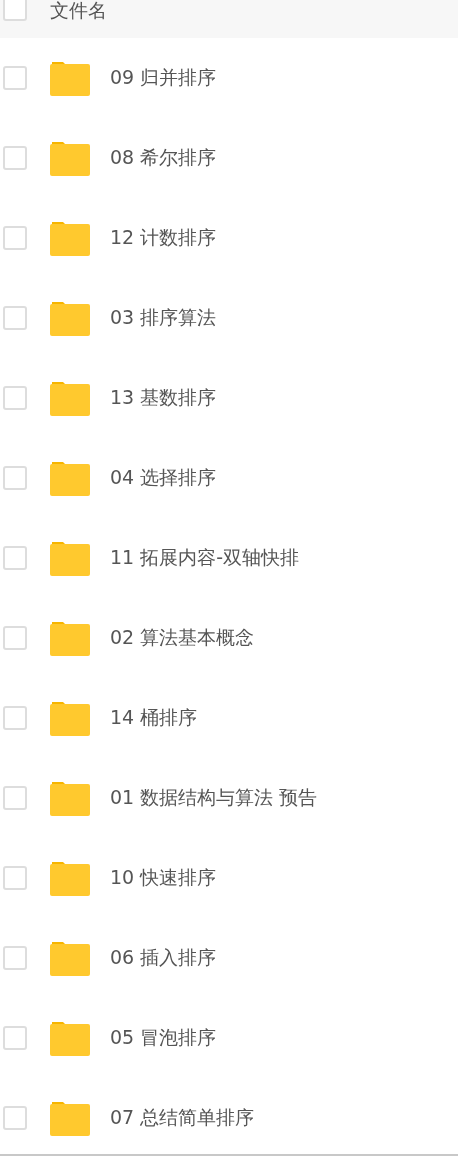 This screenshot has height=1156, width=458. Describe the element at coordinates (163, 878) in the screenshot. I see `folder-name: 10 快速排序` at that location.